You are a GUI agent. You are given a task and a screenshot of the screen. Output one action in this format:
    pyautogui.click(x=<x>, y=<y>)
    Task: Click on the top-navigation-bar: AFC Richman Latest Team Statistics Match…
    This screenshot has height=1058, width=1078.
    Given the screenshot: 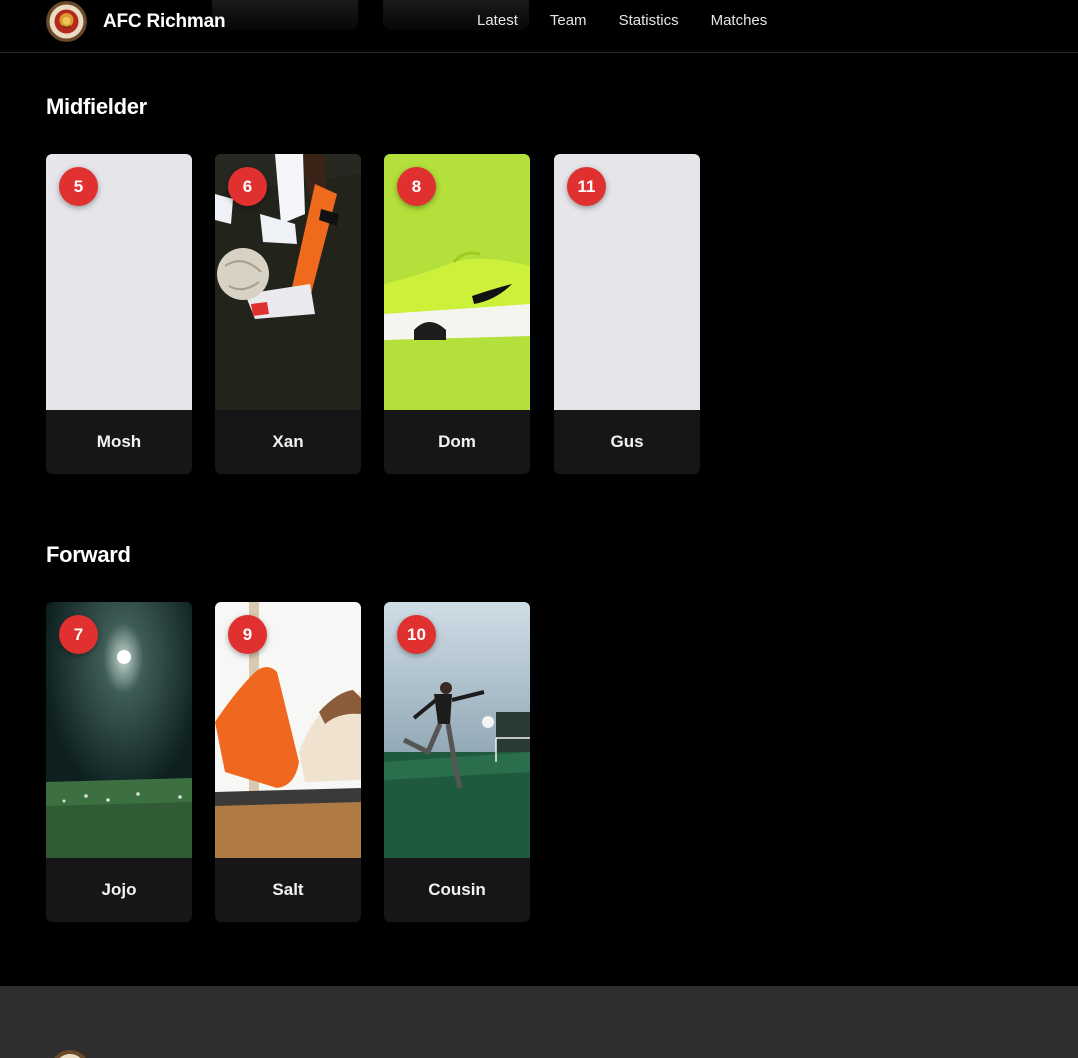 What is the action you would take?
    pyautogui.click(x=539, y=26)
    